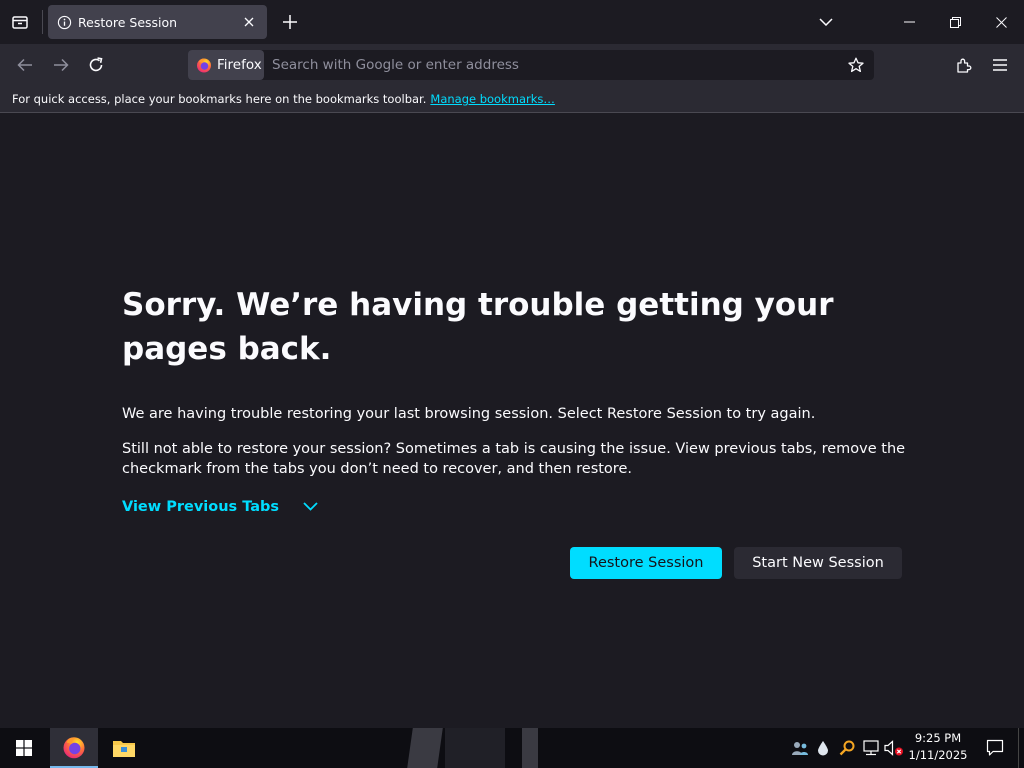  I want to click on start-new-session-button: Start New Session, so click(818, 563).